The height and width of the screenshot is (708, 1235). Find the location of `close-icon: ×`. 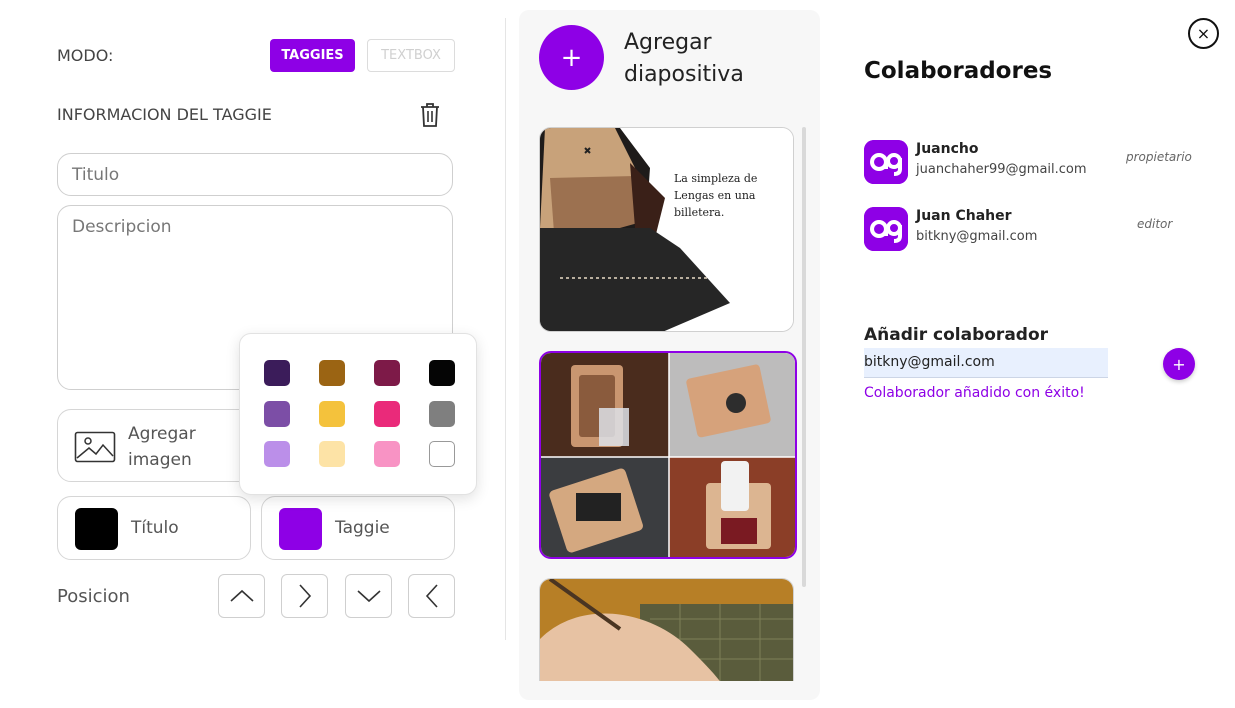

close-icon: × is located at coordinates (1203, 33).